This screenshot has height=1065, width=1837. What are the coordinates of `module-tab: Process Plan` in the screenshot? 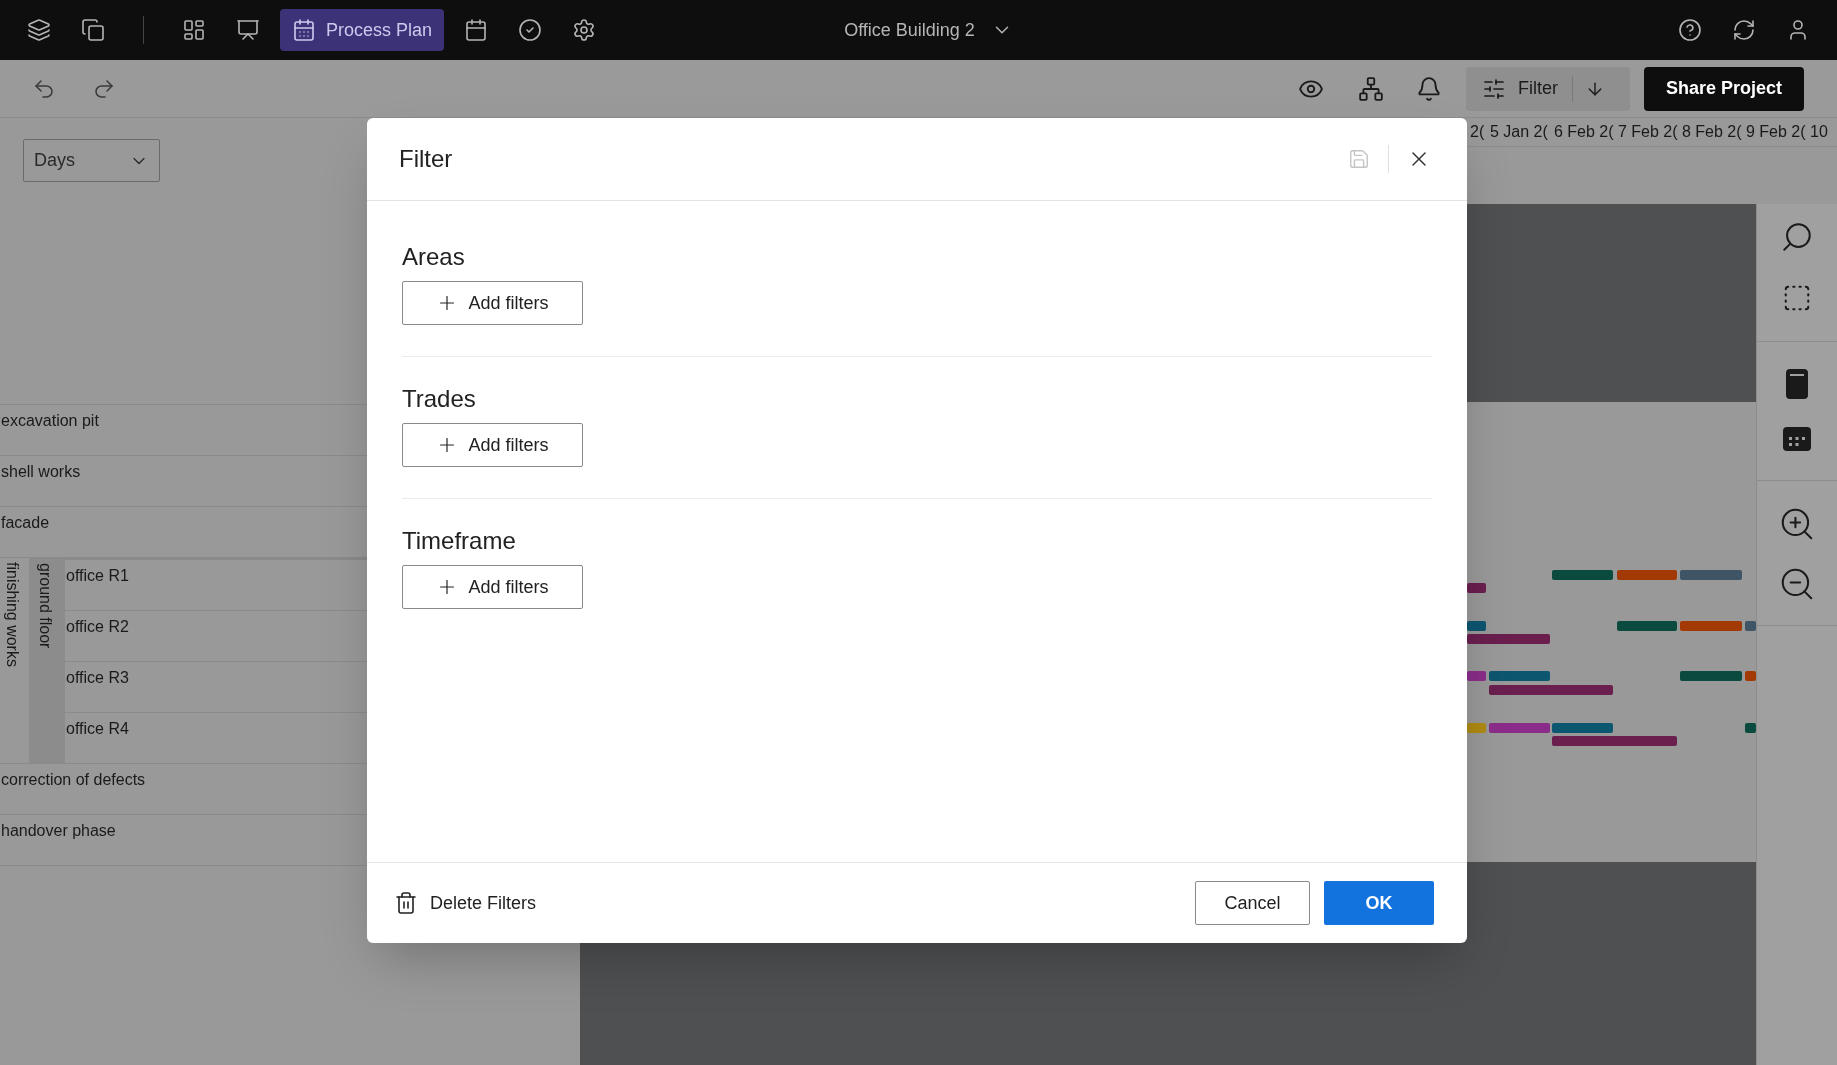 It's located at (362, 30).